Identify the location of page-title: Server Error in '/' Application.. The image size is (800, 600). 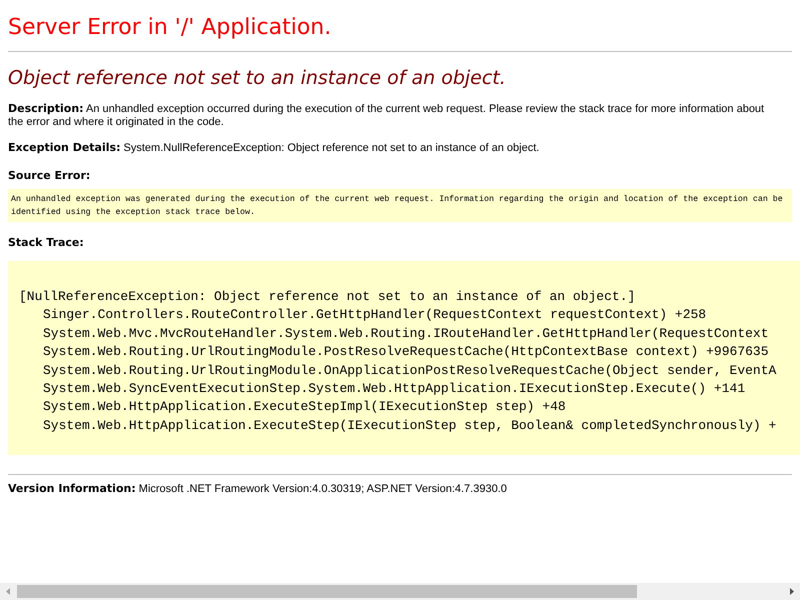
(170, 28).